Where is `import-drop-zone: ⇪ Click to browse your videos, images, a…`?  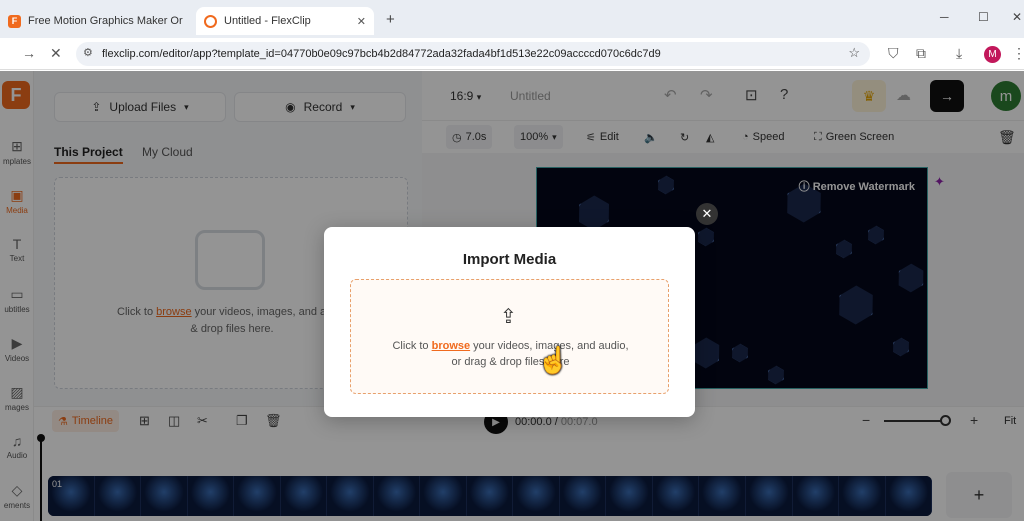 import-drop-zone: ⇪ Click to browse your videos, images, a… is located at coordinates (509, 336).